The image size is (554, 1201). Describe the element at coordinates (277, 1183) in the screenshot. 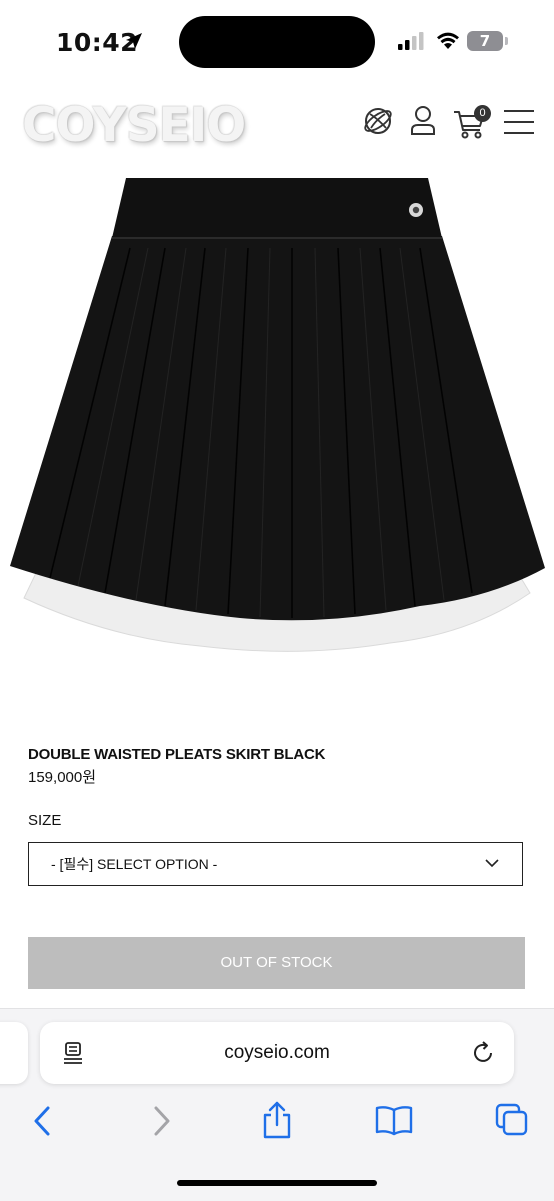

I see `home-indicator` at that location.